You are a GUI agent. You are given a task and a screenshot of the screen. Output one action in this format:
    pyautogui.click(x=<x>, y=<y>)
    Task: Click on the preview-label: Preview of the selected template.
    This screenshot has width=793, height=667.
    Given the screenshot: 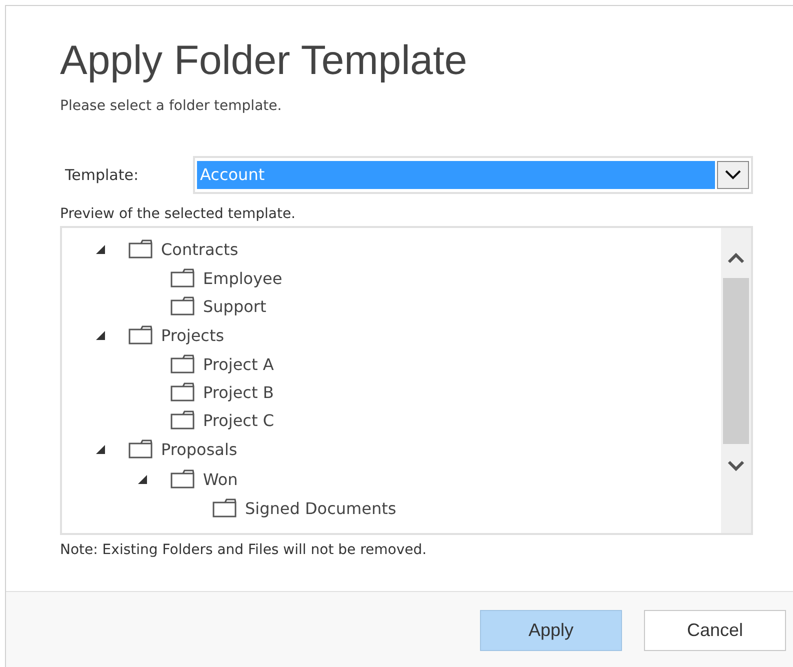 What is the action you would take?
    pyautogui.click(x=178, y=214)
    